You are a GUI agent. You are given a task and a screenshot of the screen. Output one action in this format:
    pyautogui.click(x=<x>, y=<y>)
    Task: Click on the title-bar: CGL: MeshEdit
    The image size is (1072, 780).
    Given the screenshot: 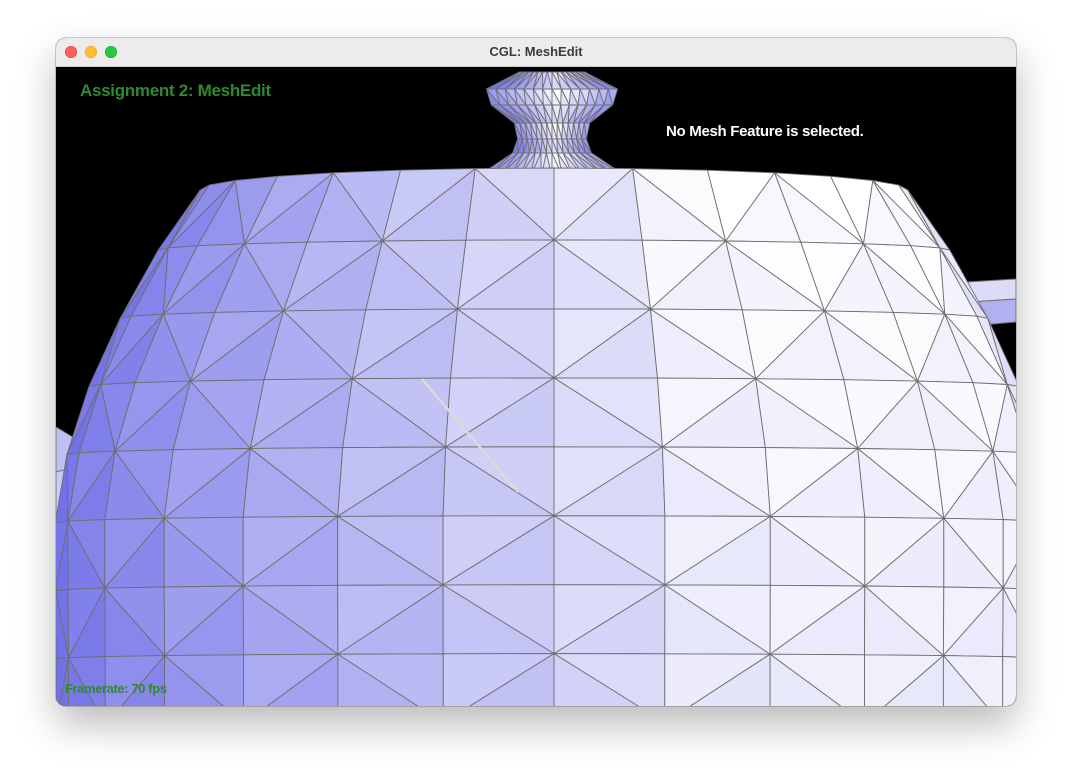 What is the action you would take?
    pyautogui.click(x=536, y=52)
    